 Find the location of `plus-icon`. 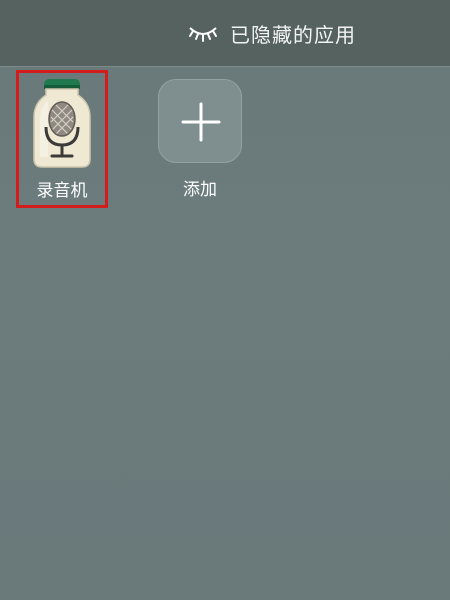

plus-icon is located at coordinates (201, 122).